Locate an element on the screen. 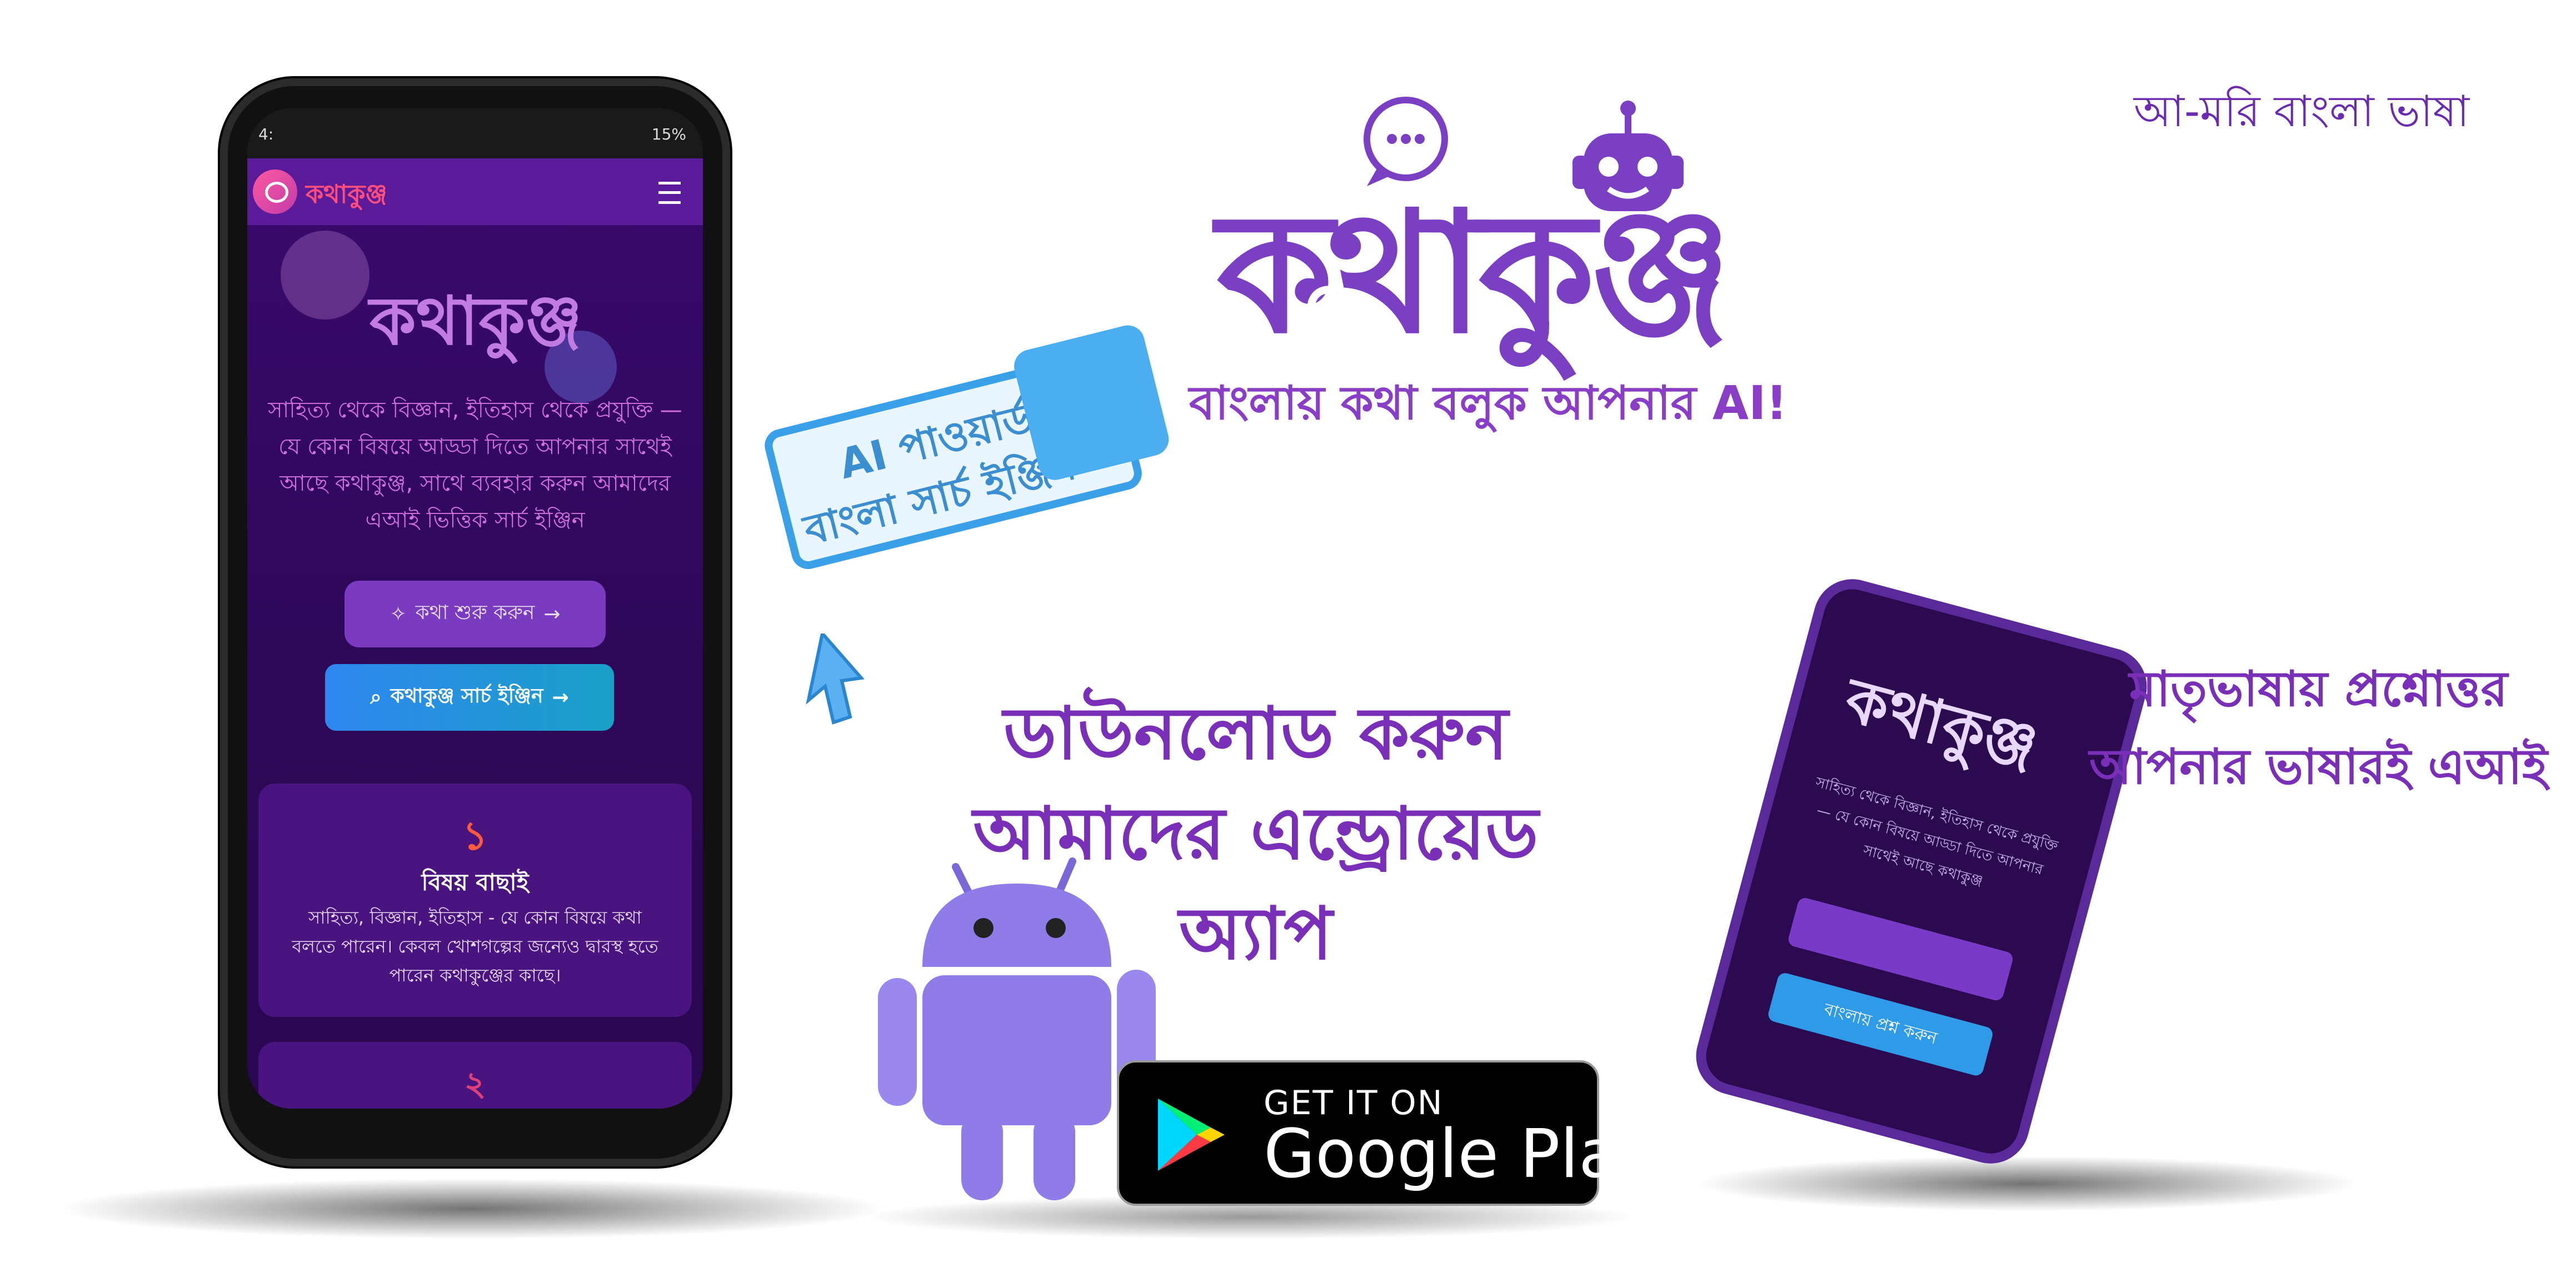  start-chat-label: কথা শুরু করুন is located at coordinates (475, 613).